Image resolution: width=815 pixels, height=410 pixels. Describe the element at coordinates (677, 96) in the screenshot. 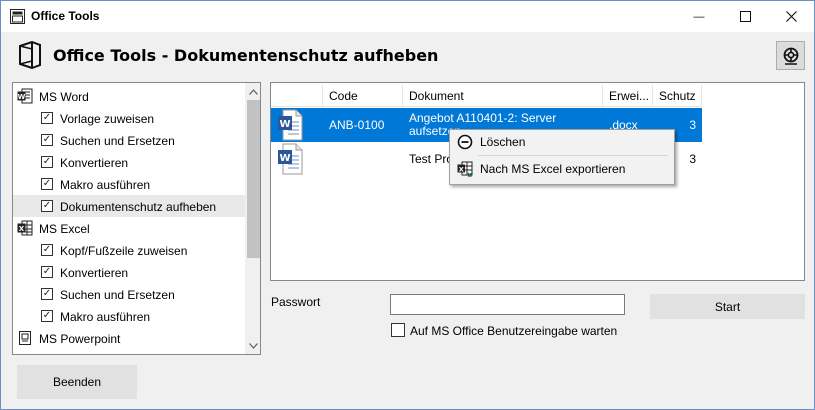

I see `column-header-schutz: Schutz` at that location.